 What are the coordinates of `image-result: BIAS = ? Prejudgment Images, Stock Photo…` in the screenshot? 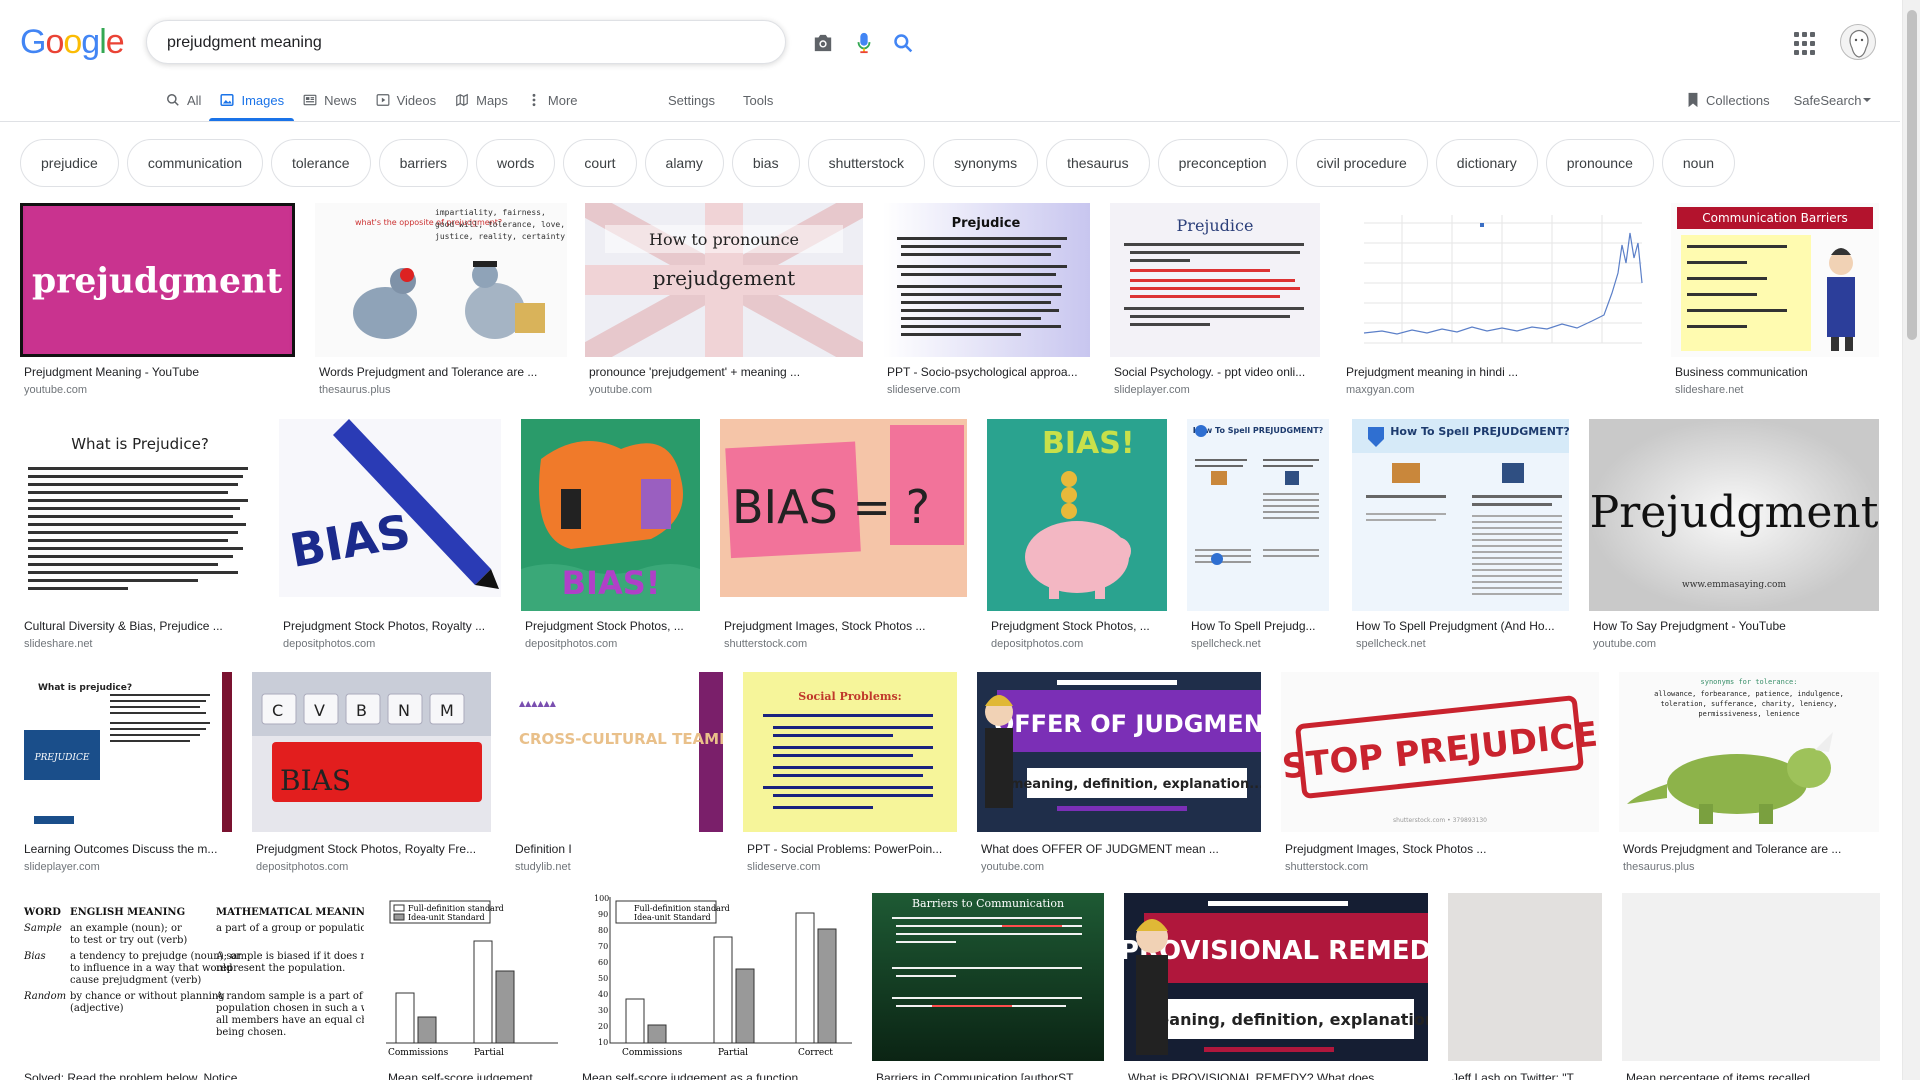 It's located at (843, 536).